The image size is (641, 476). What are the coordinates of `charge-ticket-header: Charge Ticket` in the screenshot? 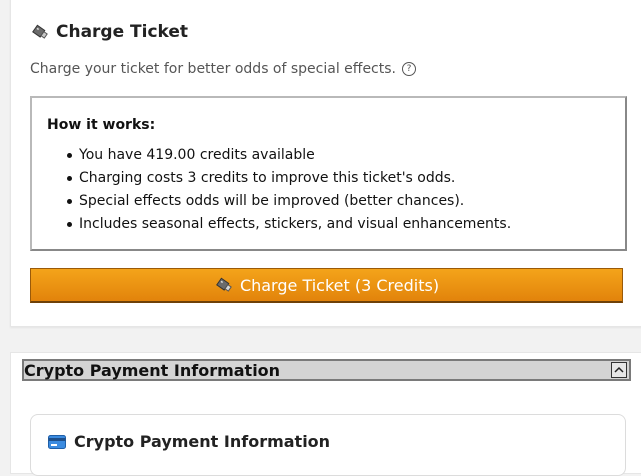 It's located at (109, 32).